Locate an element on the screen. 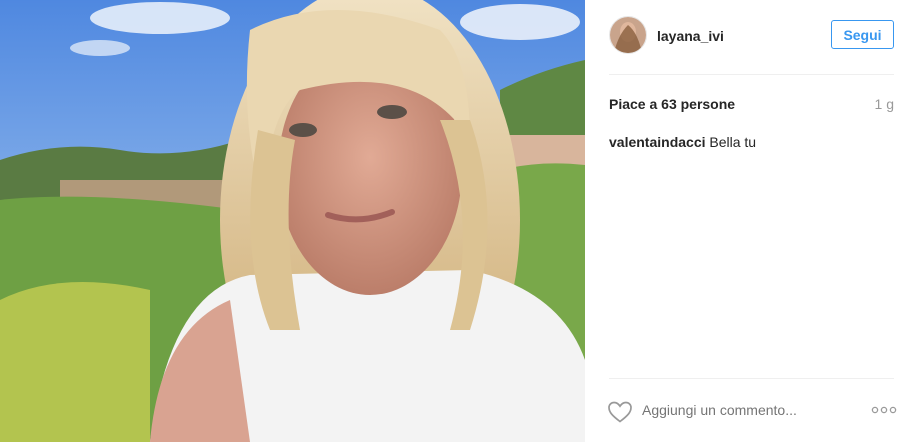  comment-username: valentaindacci is located at coordinates (657, 142).